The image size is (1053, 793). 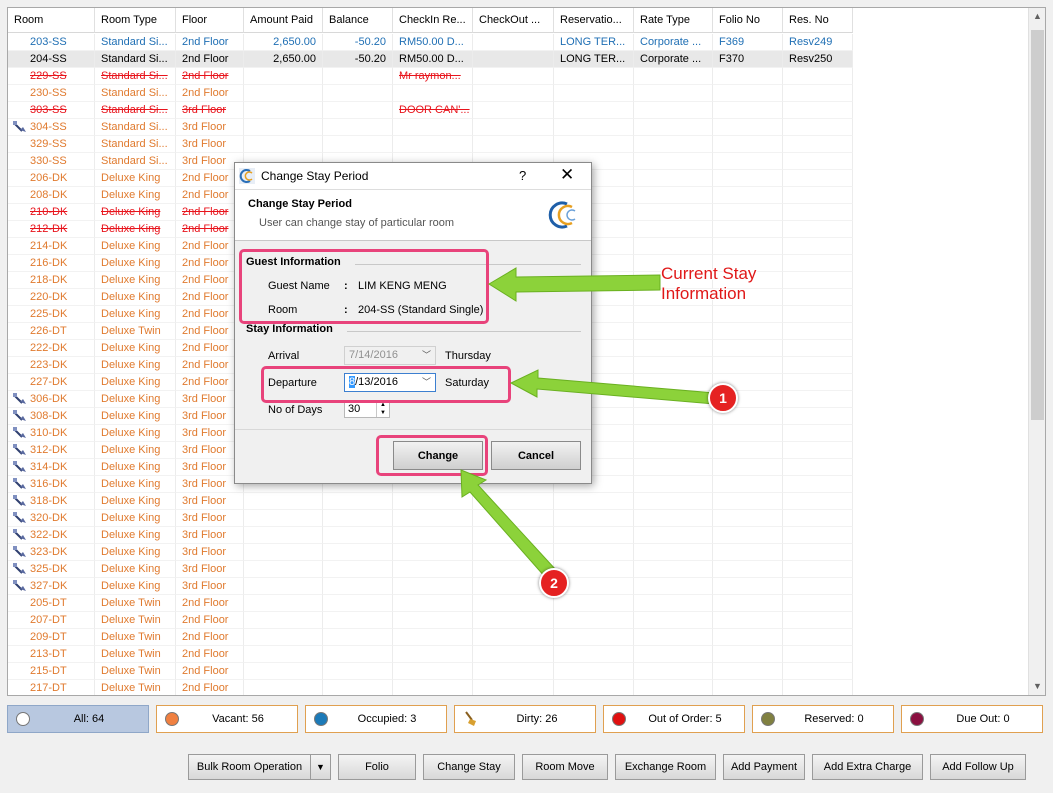 What do you see at coordinates (704, 293) in the screenshot?
I see `annotation-label-line2: Information` at bounding box center [704, 293].